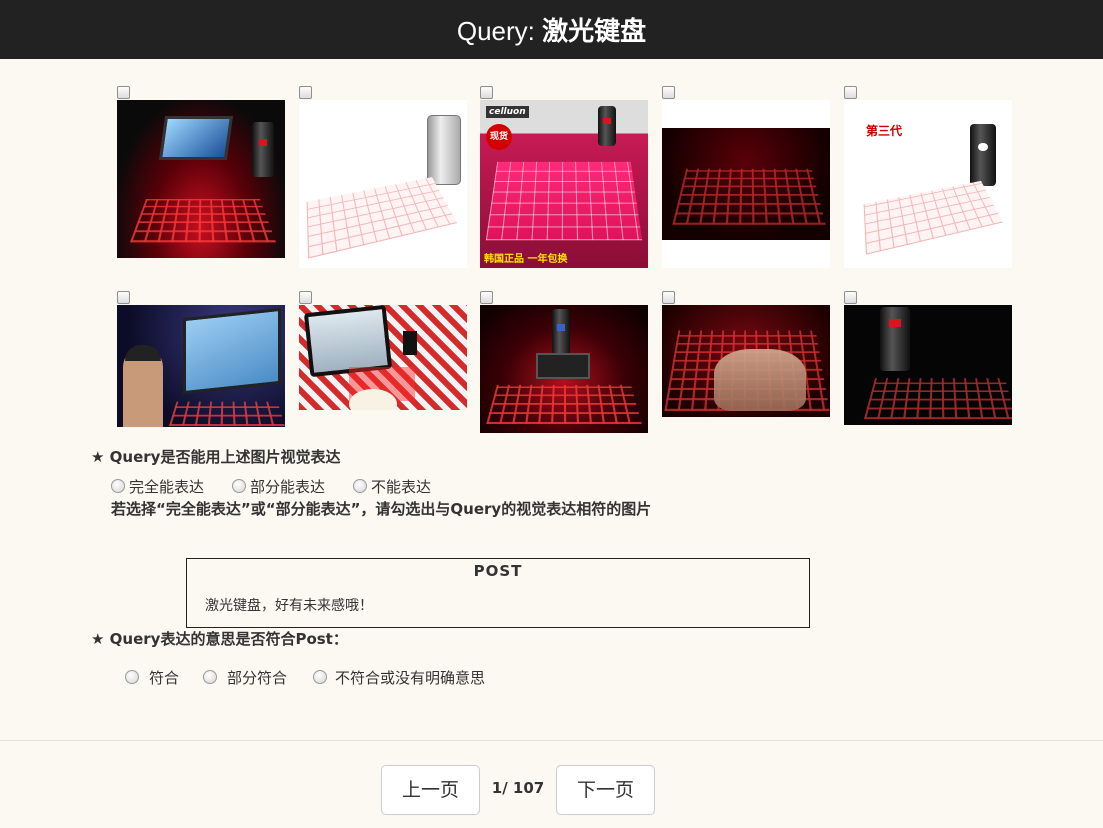 The height and width of the screenshot is (828, 1103). I want to click on q2-option-match: 符合, so click(152, 677).